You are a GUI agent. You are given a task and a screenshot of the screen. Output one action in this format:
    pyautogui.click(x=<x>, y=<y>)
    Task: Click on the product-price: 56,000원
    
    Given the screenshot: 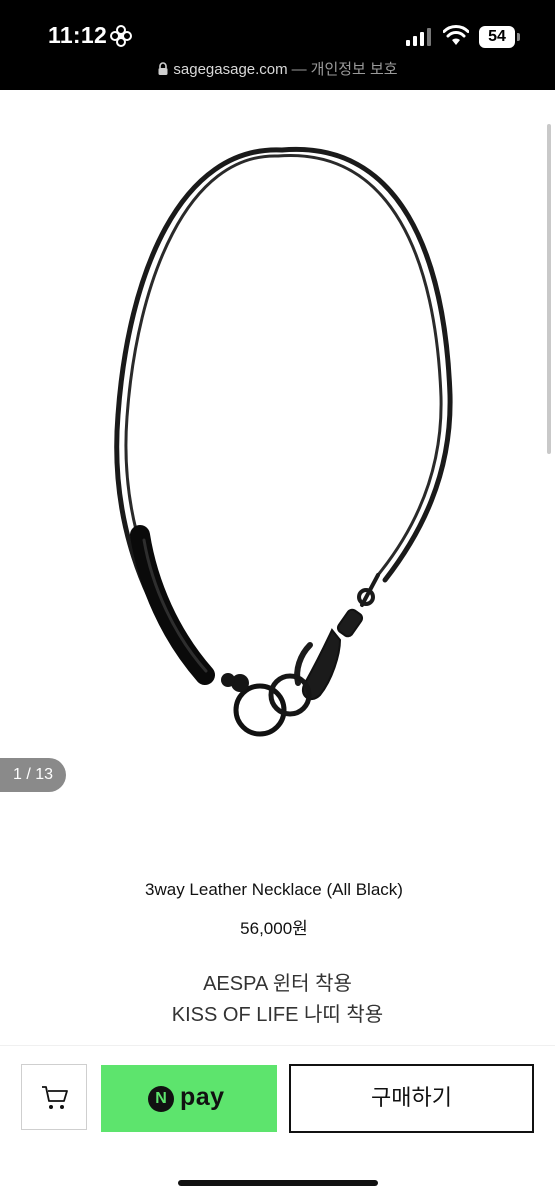 What is the action you would take?
    pyautogui.click(x=274, y=928)
    